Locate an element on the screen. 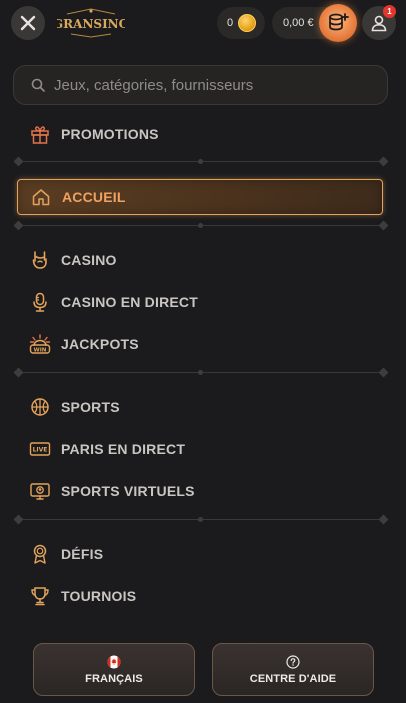 This screenshot has width=406, height=703. deposit-button is located at coordinates (338, 23).